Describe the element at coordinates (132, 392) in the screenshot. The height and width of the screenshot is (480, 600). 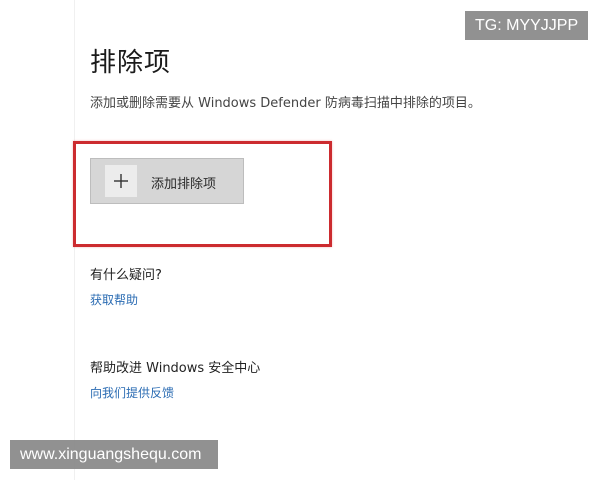
I see `give-feedback-link: 向我们提供反馈` at that location.